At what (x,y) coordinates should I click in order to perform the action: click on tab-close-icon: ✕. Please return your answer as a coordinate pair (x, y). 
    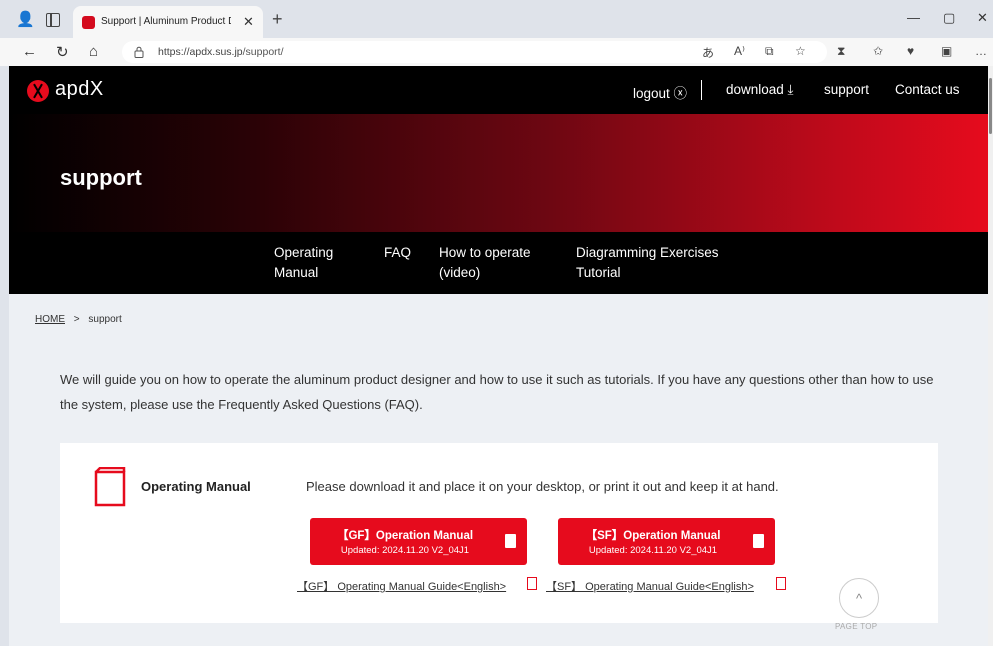
    Looking at the image, I should click on (248, 22).